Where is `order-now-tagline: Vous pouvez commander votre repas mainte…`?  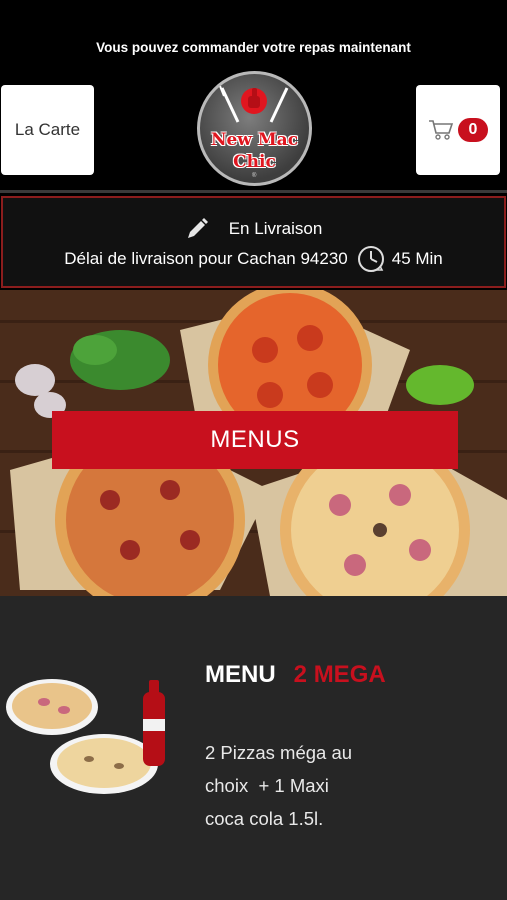 order-now-tagline: Vous pouvez commander votre repas mainte… is located at coordinates (253, 47).